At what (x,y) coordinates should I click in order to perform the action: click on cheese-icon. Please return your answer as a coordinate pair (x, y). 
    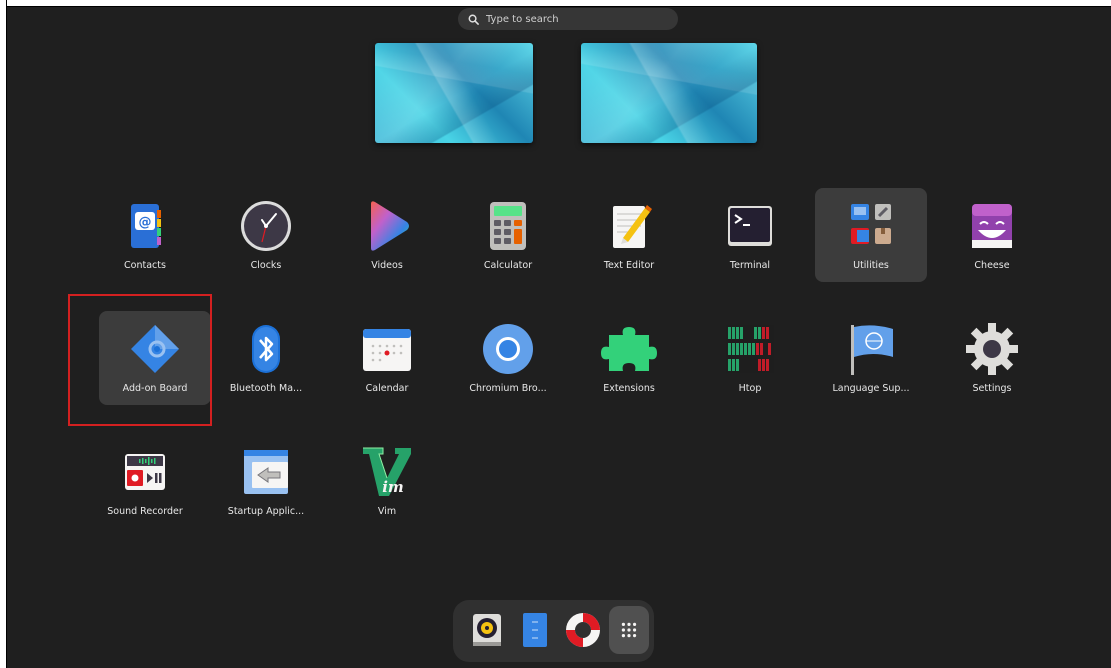
    Looking at the image, I should click on (992, 226).